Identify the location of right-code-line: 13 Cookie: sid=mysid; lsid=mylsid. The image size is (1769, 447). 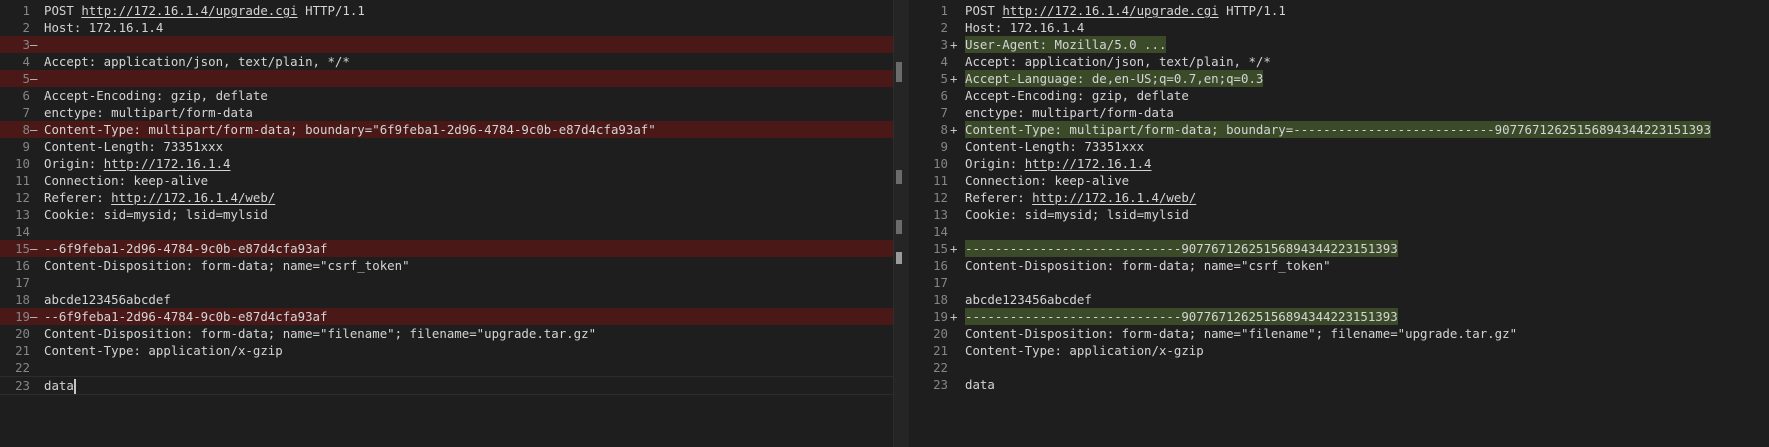
(1338, 214).